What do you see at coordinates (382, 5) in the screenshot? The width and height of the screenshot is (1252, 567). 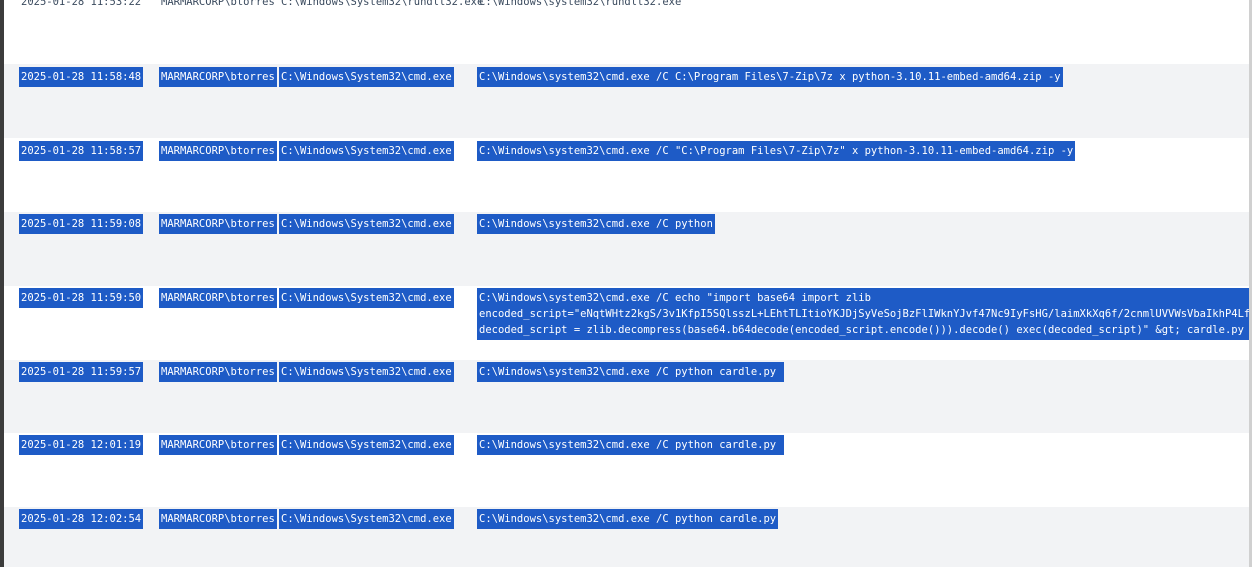 I see `image-path-cell: C:\Windows\System32\rundll32.exe` at bounding box center [382, 5].